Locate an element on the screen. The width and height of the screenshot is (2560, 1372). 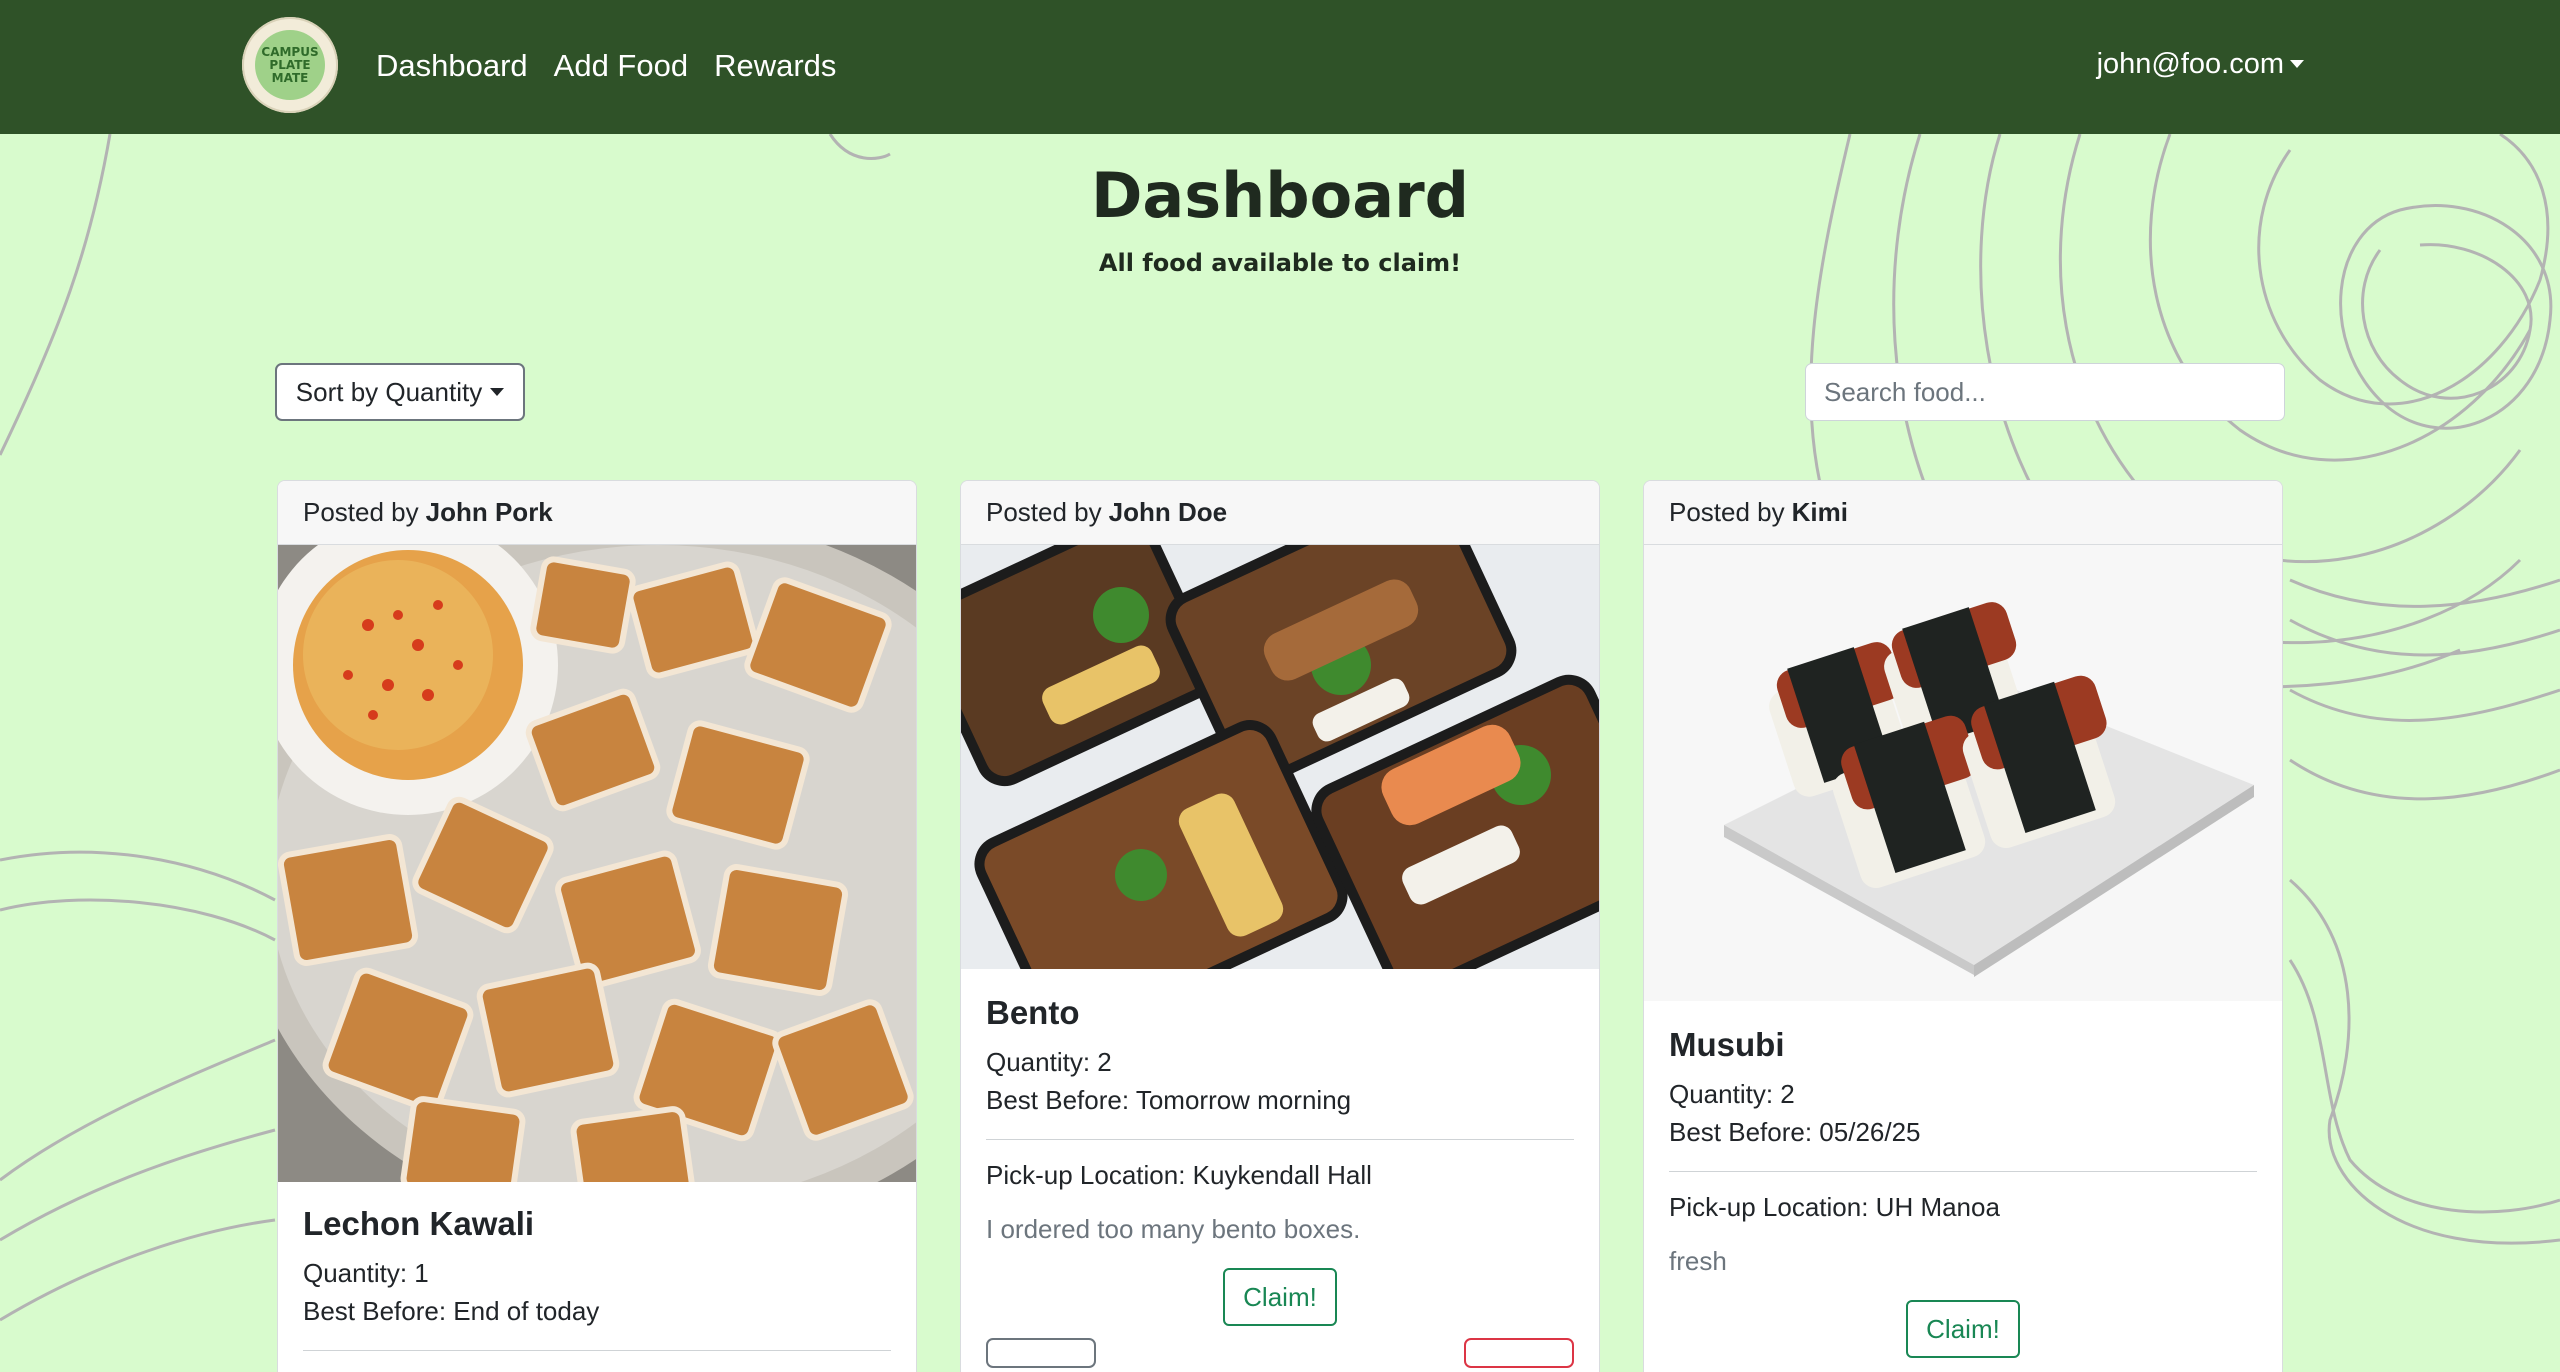
delete-button is located at coordinates (1519, 1353).